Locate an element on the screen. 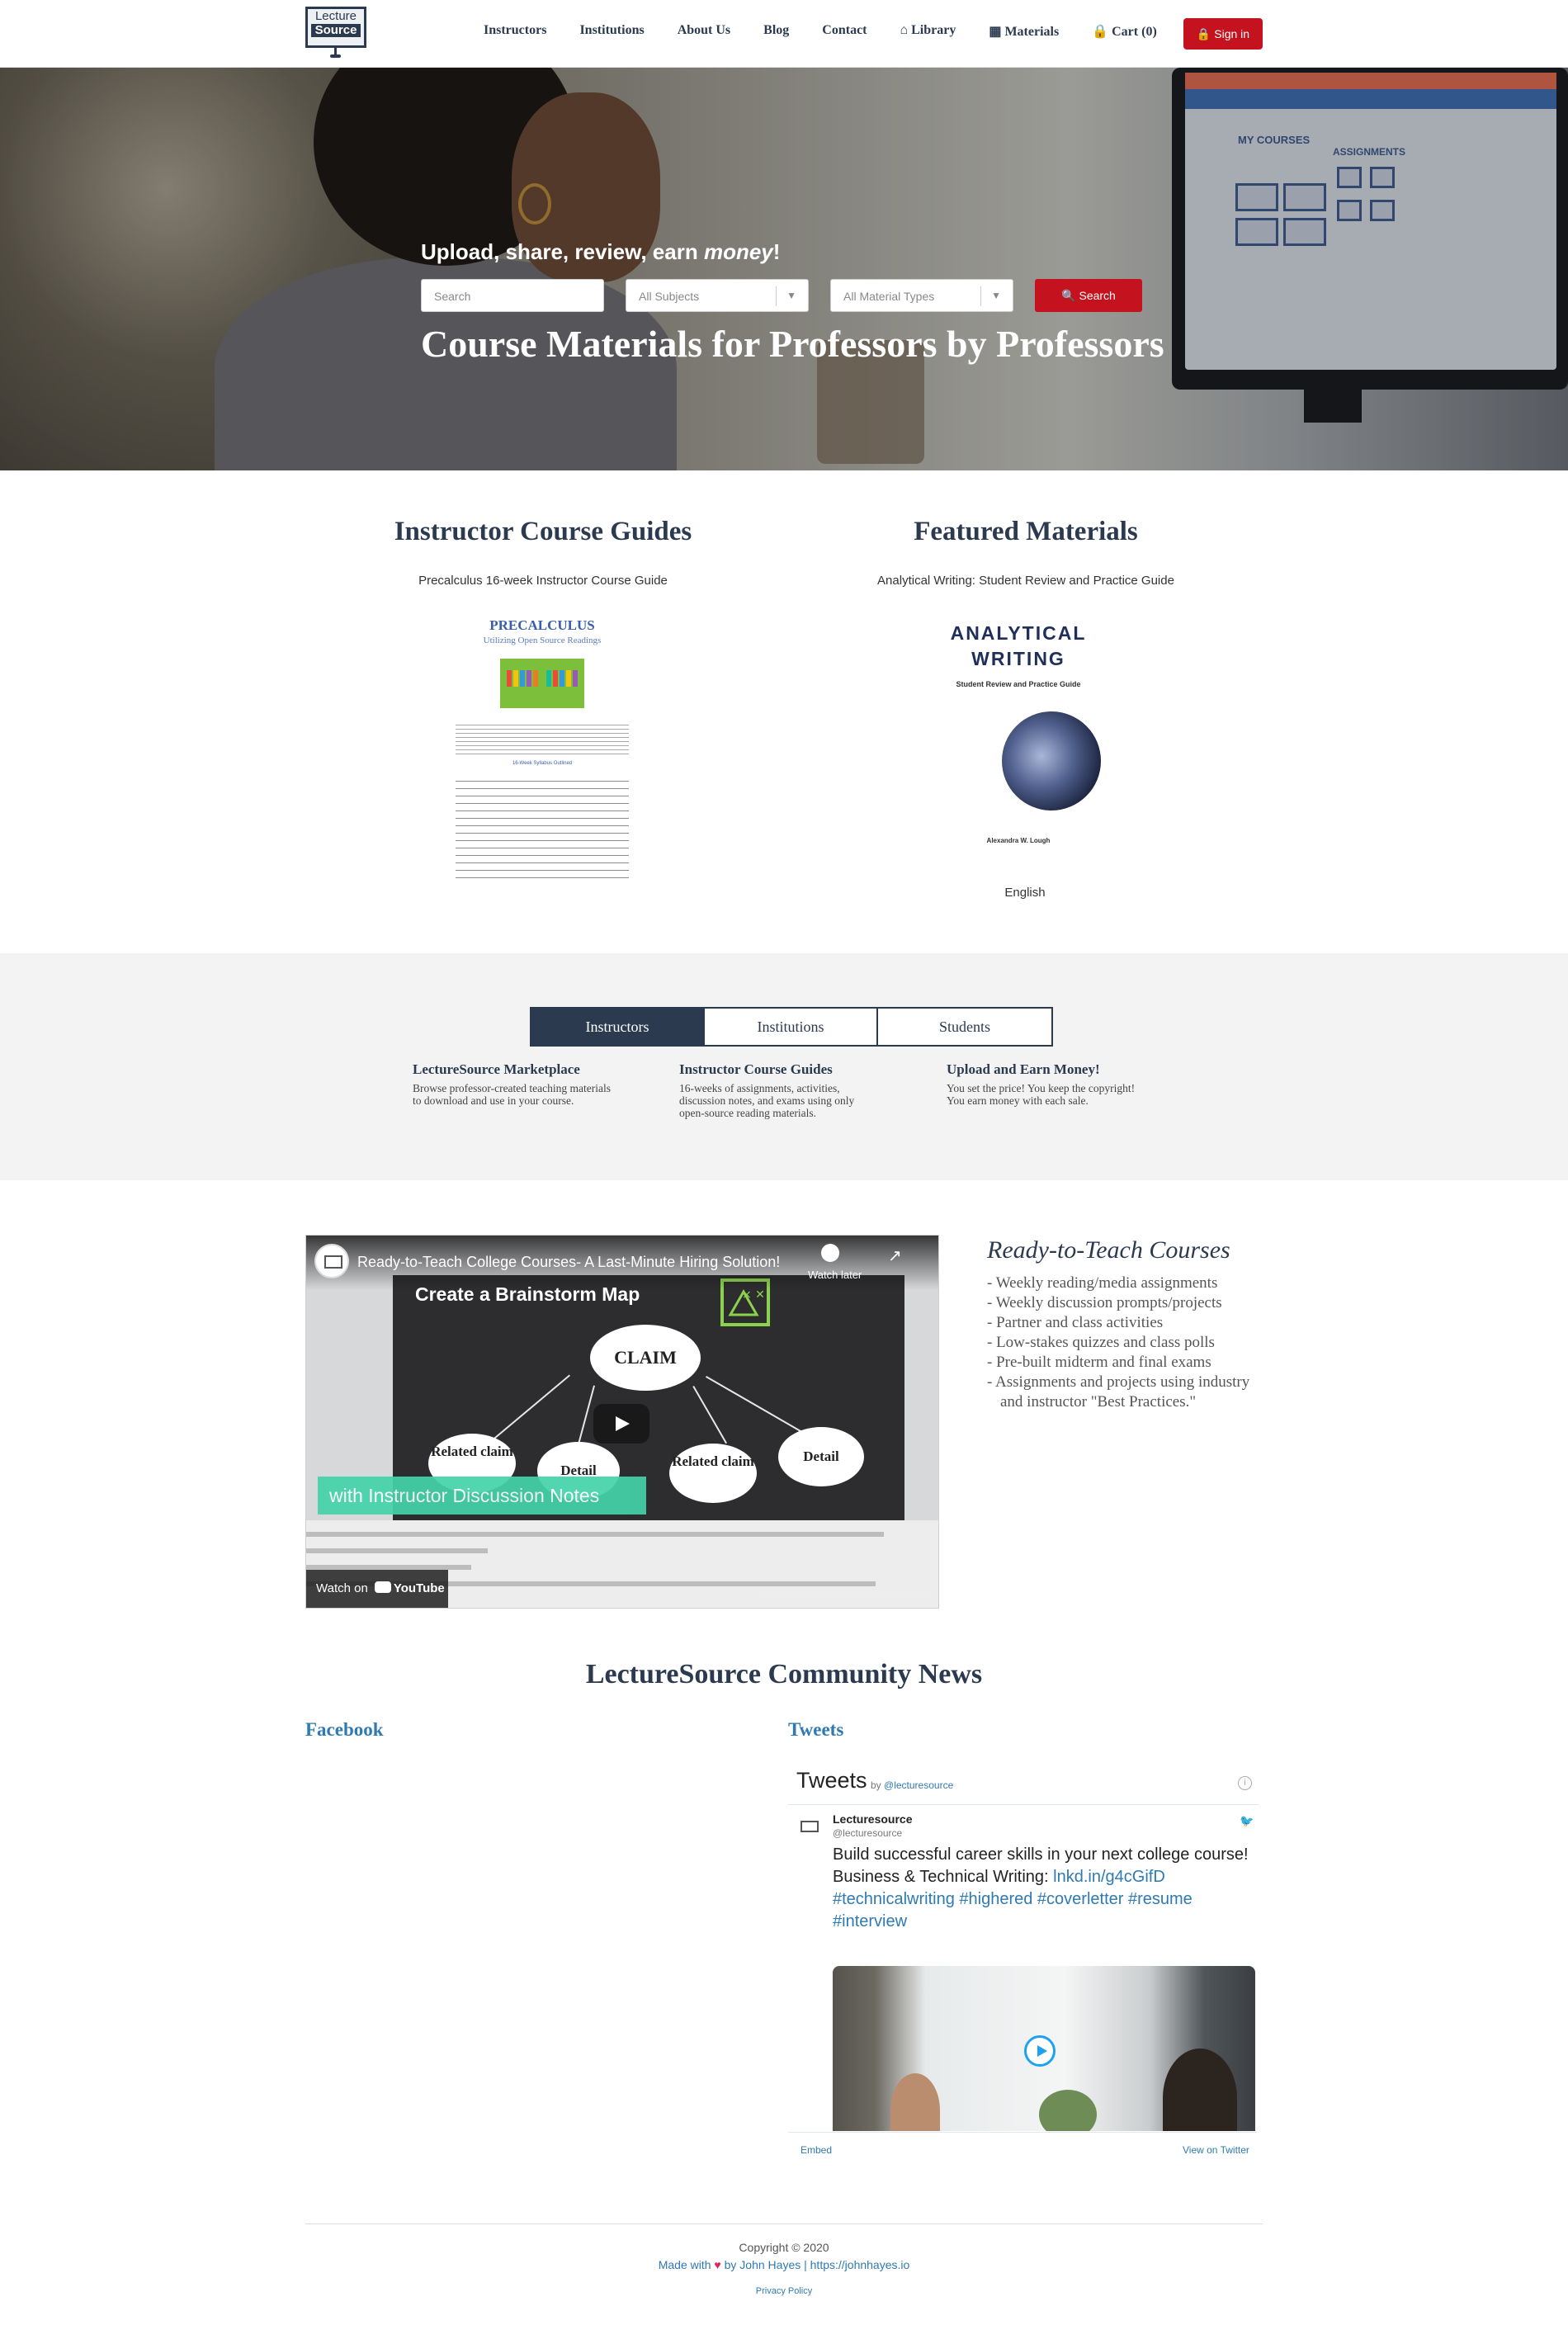 Image resolution: width=1568 pixels, height=2325 pixels. list-item: - Pre-built midterm and final exams is located at coordinates (1099, 1363).